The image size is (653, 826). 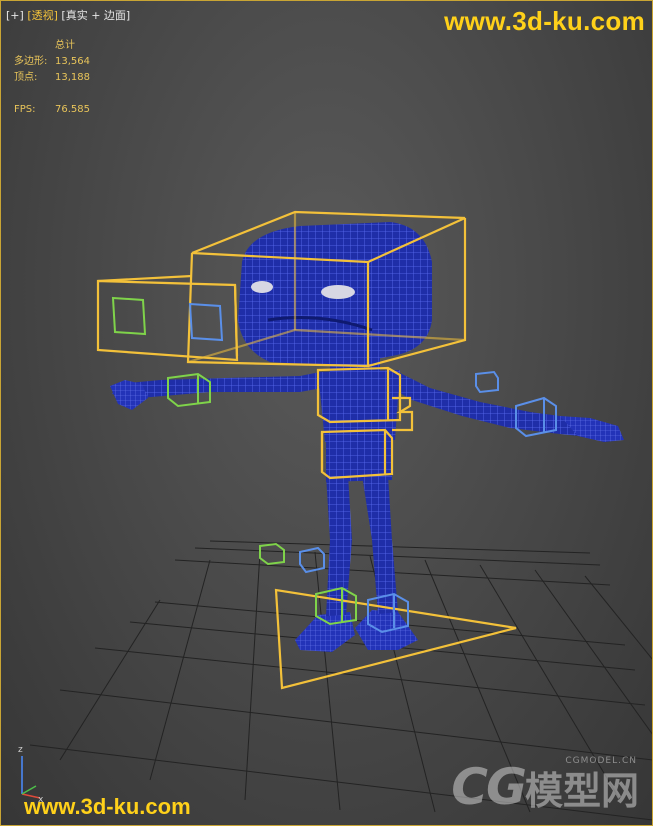 I want to click on left-eye-target, so click(x=129, y=316).